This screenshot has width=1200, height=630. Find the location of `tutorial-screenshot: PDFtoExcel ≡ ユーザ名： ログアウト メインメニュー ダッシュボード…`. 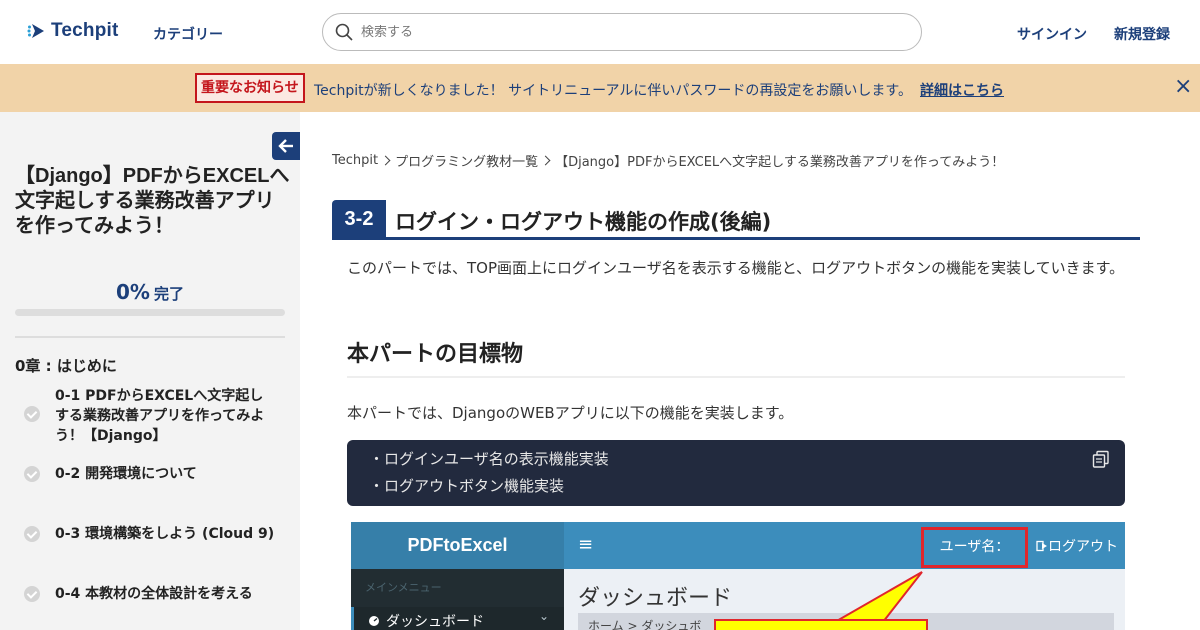

tutorial-screenshot: PDFtoExcel ≡ ユーザ名： ログアウト メインメニュー ダッシュボード… is located at coordinates (738, 576).